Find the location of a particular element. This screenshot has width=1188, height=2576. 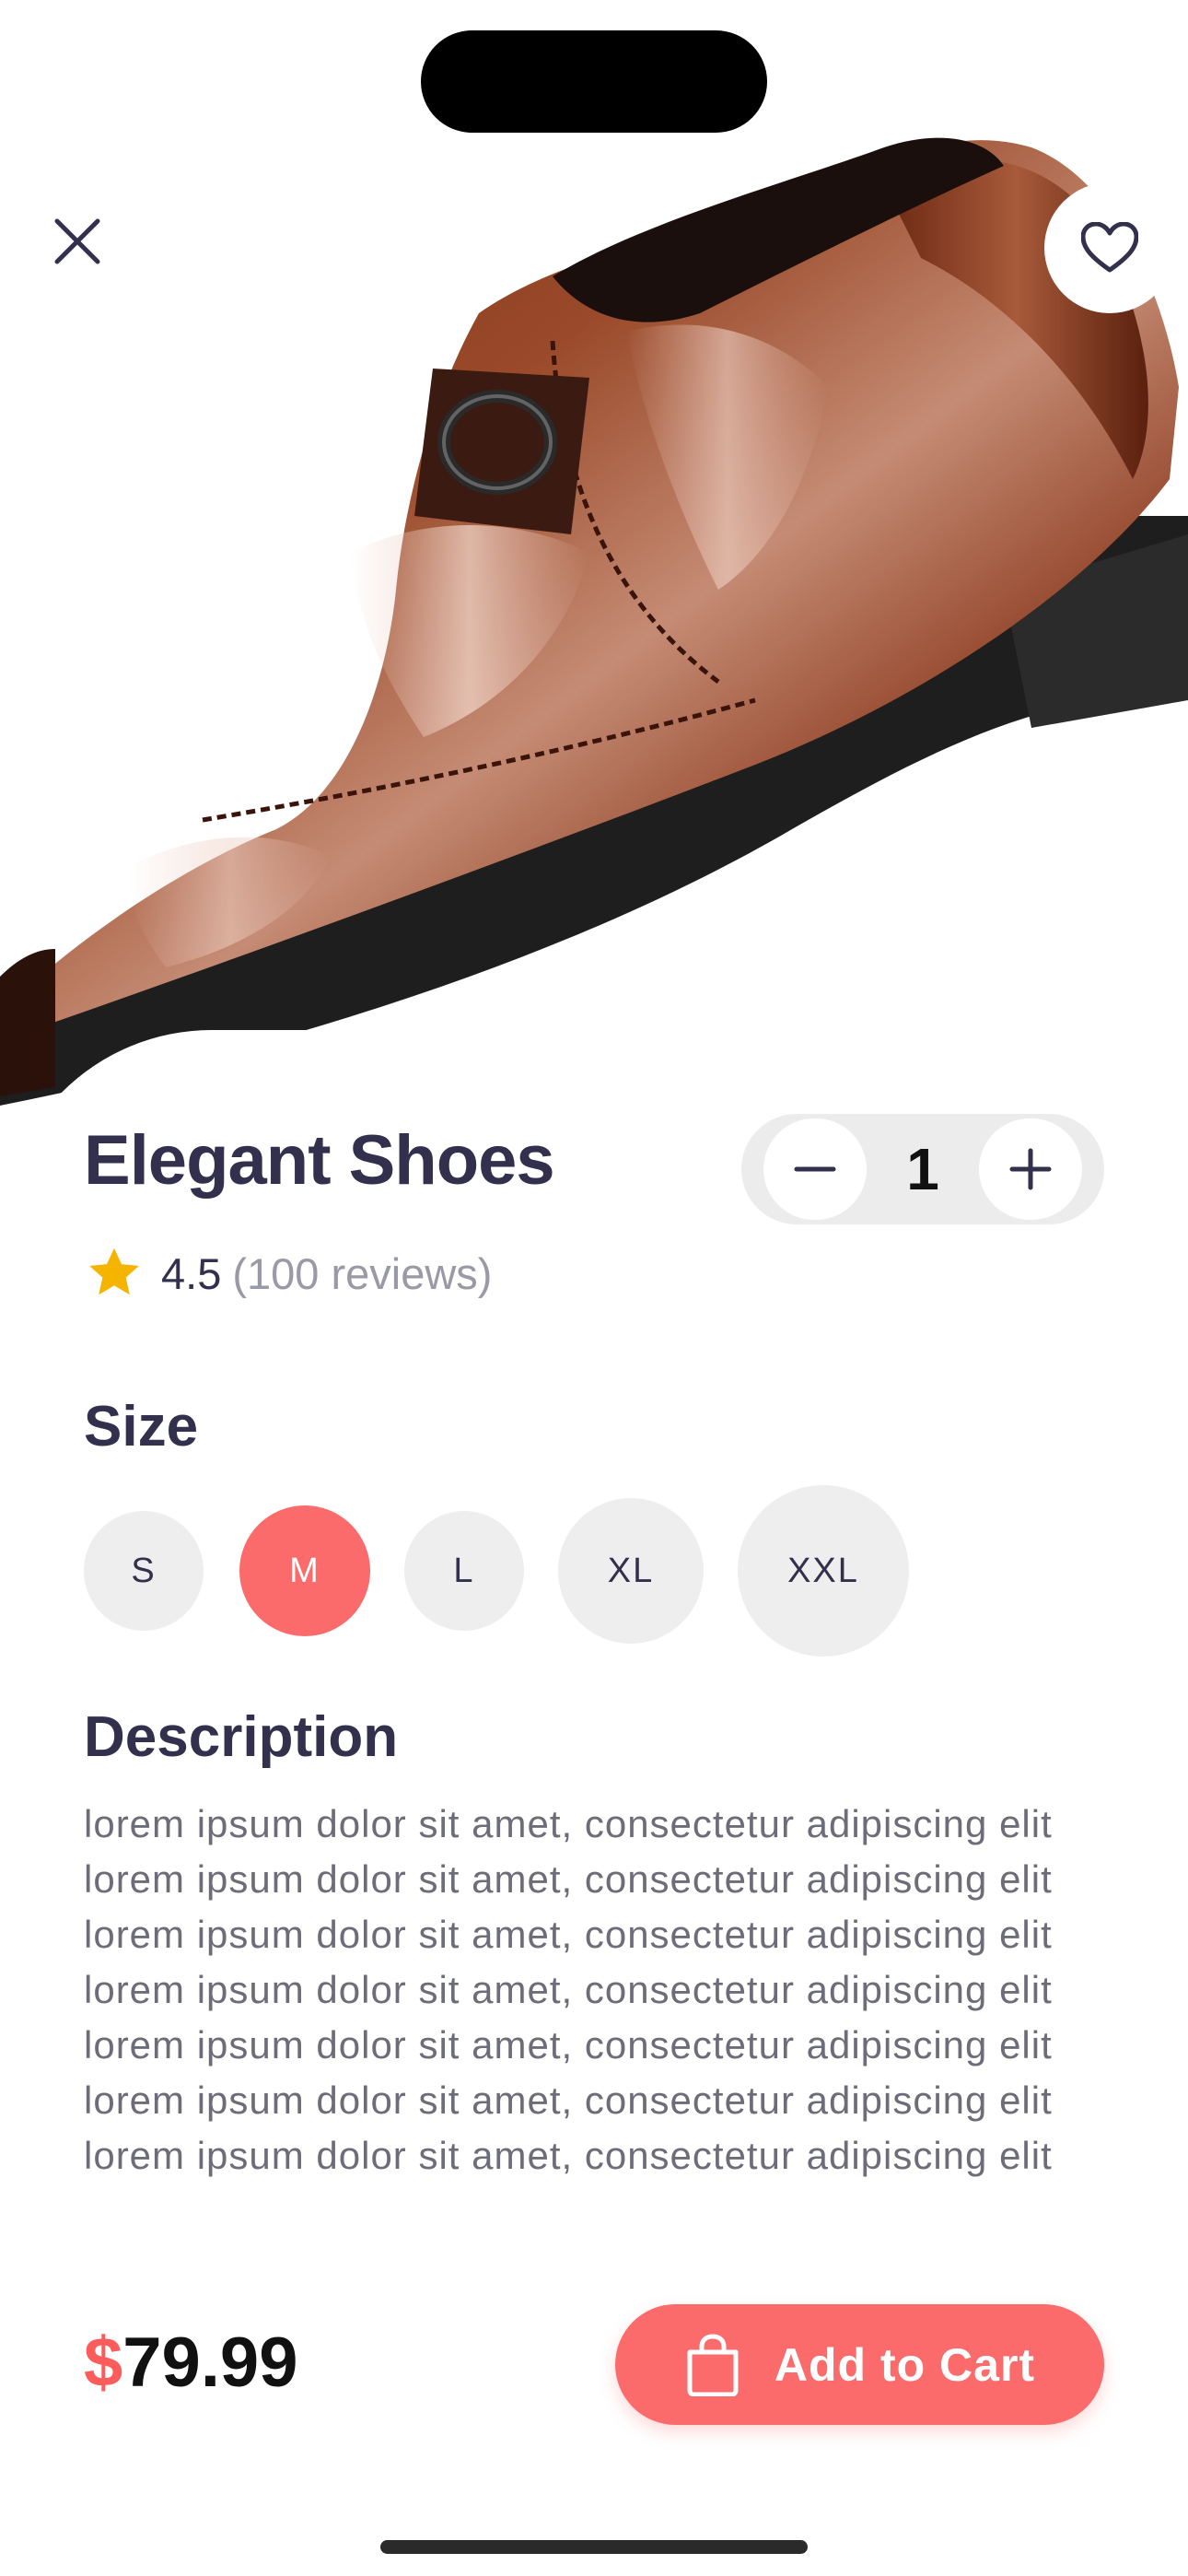

product-price: $79.99 is located at coordinates (190, 2363).